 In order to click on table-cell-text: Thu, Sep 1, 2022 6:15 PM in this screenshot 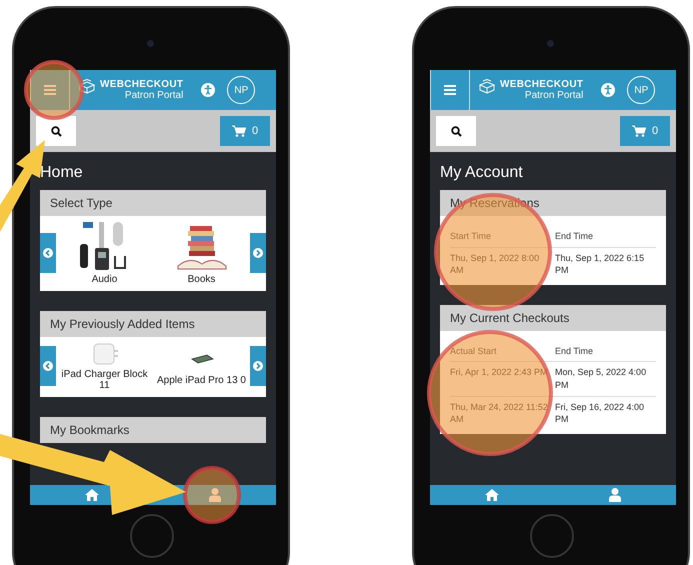, I will do `click(600, 264)`.